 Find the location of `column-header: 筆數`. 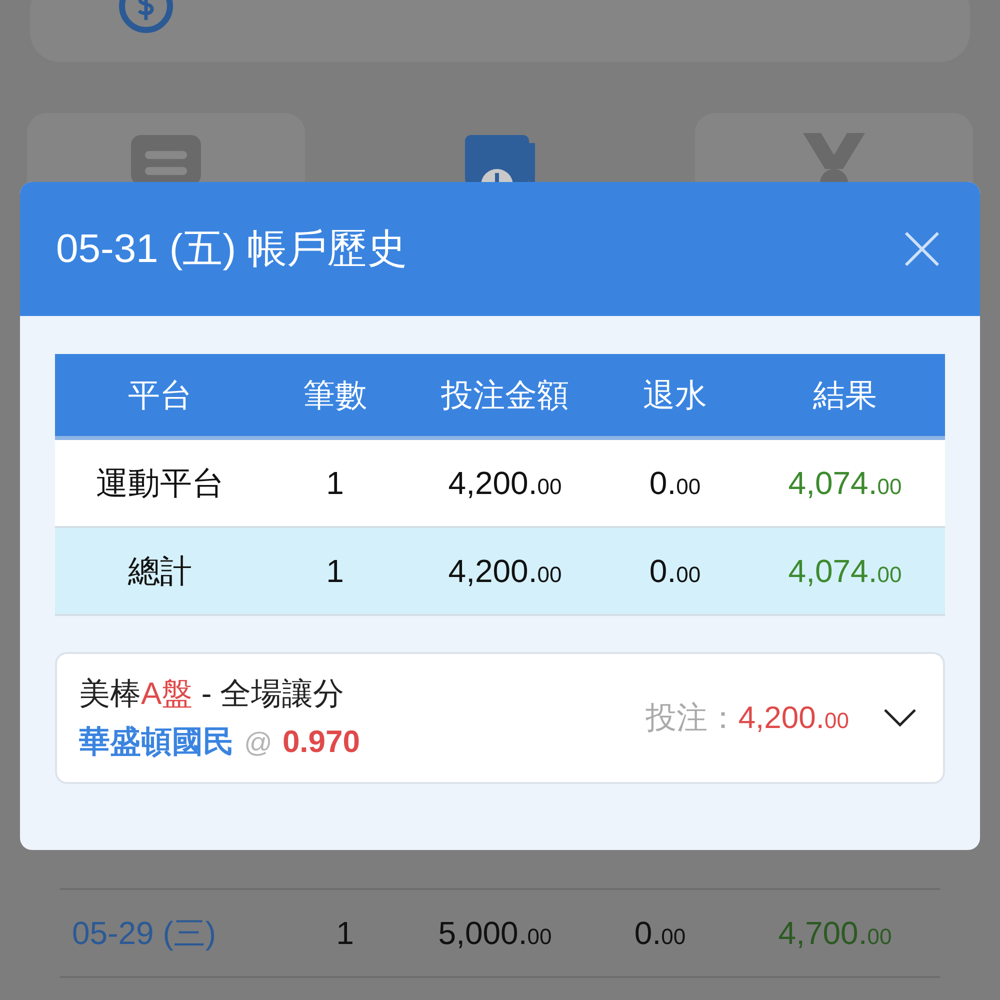

column-header: 筆數 is located at coordinates (335, 395).